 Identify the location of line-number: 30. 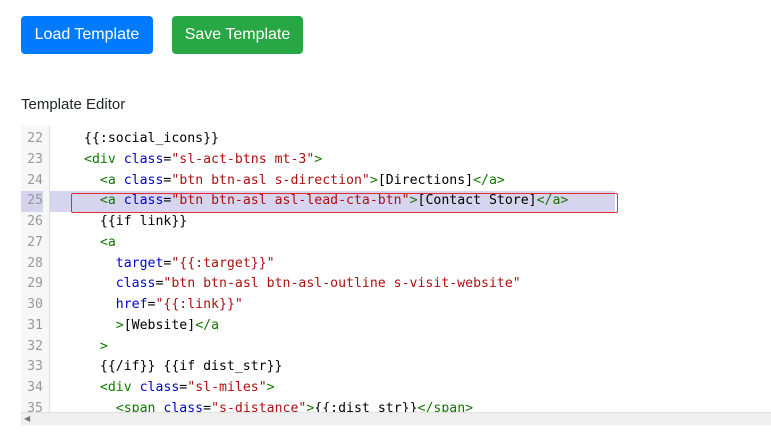
(35, 304).